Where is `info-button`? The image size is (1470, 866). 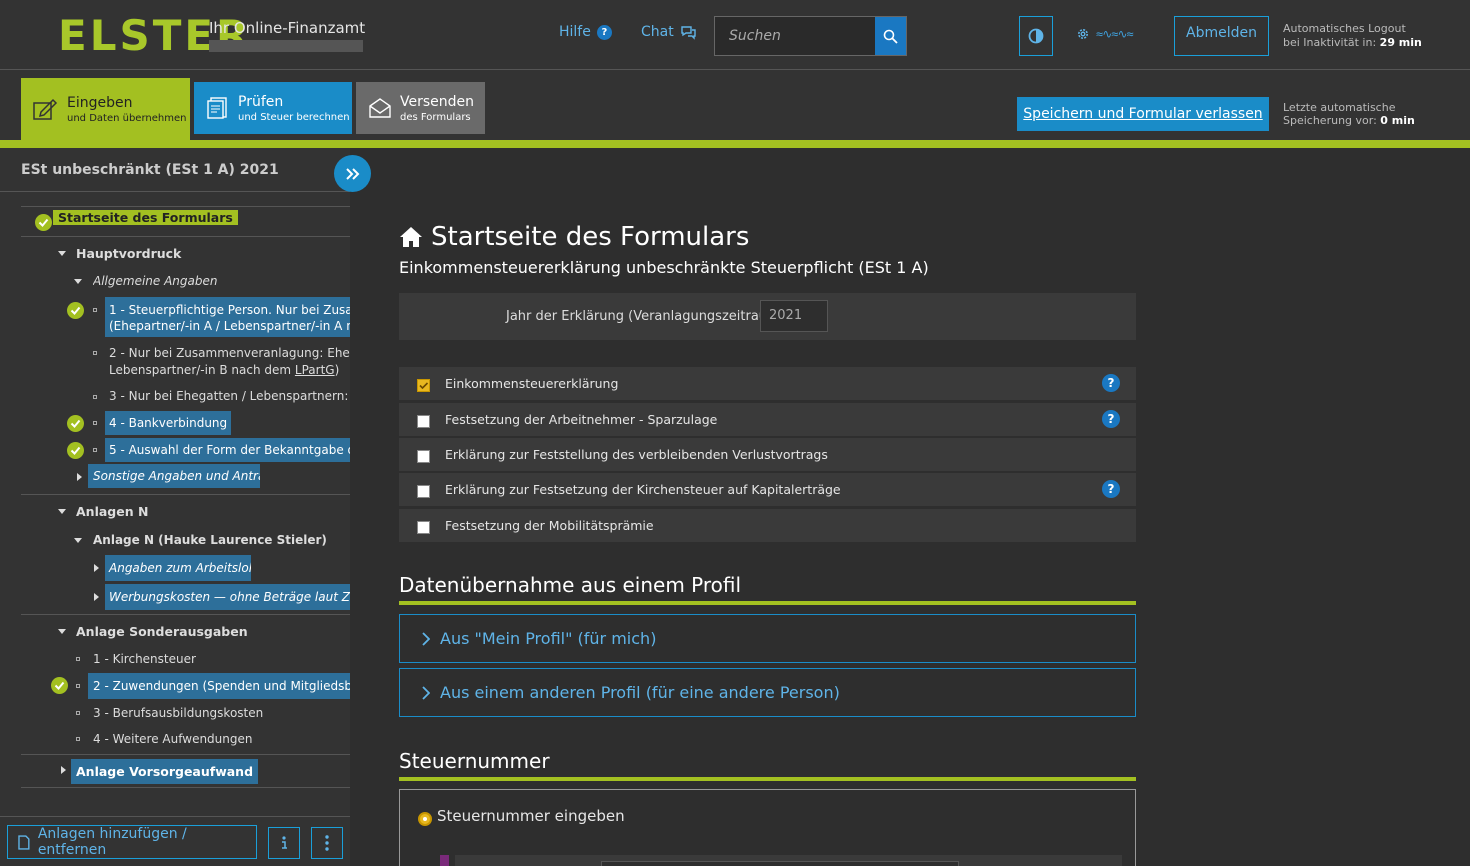
info-button is located at coordinates (284, 843).